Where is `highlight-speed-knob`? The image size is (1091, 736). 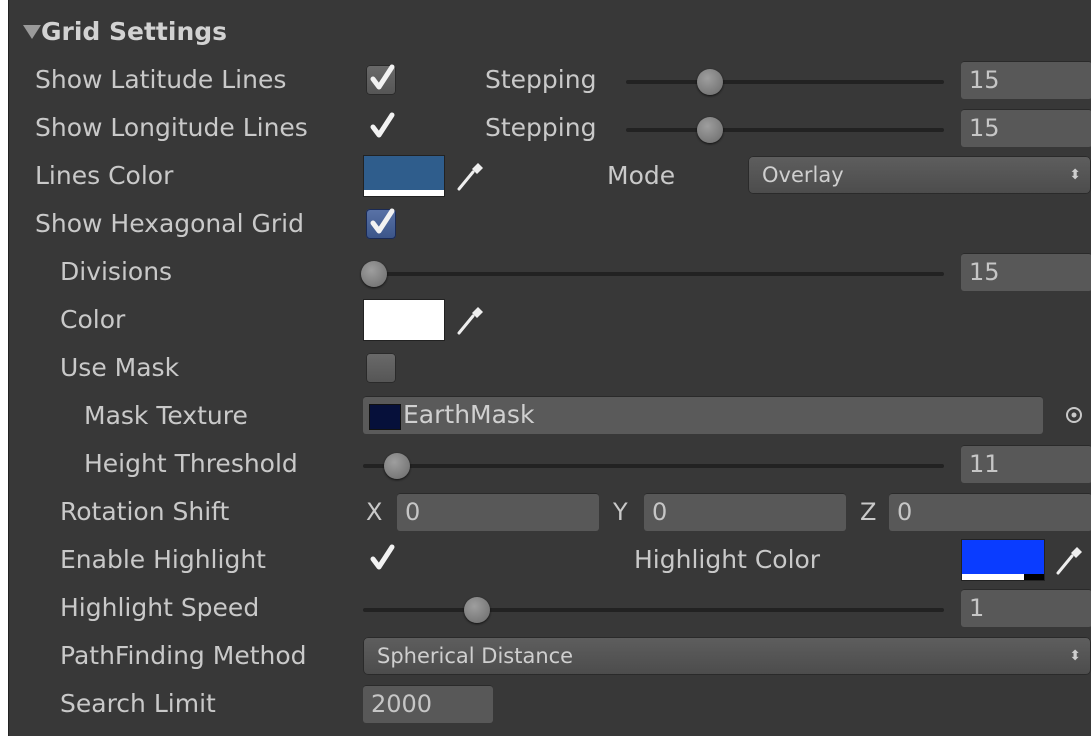
highlight-speed-knob is located at coordinates (477, 610).